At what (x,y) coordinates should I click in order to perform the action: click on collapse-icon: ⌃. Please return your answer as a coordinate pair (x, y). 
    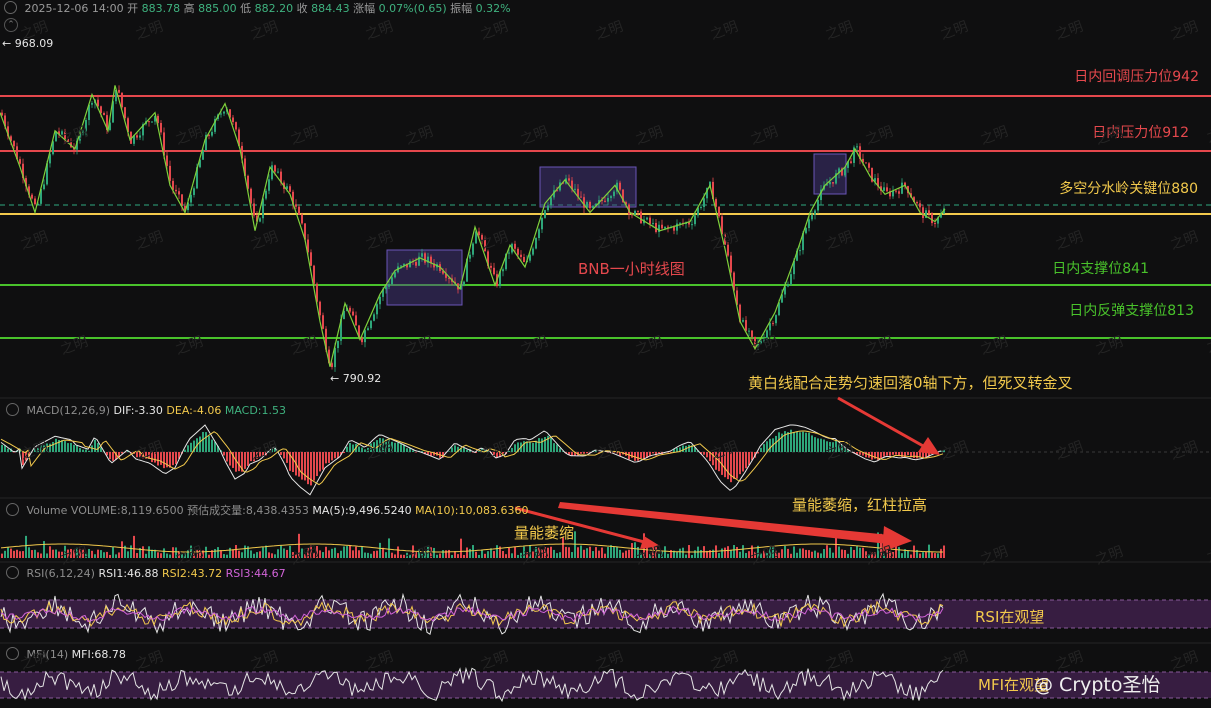
    Looking at the image, I should click on (11, 25).